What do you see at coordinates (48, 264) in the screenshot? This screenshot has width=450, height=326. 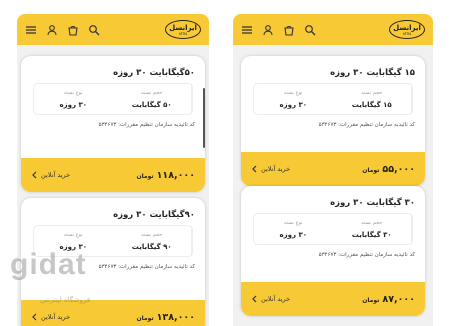 I see `watermark-brand: gidat` at bounding box center [48, 264].